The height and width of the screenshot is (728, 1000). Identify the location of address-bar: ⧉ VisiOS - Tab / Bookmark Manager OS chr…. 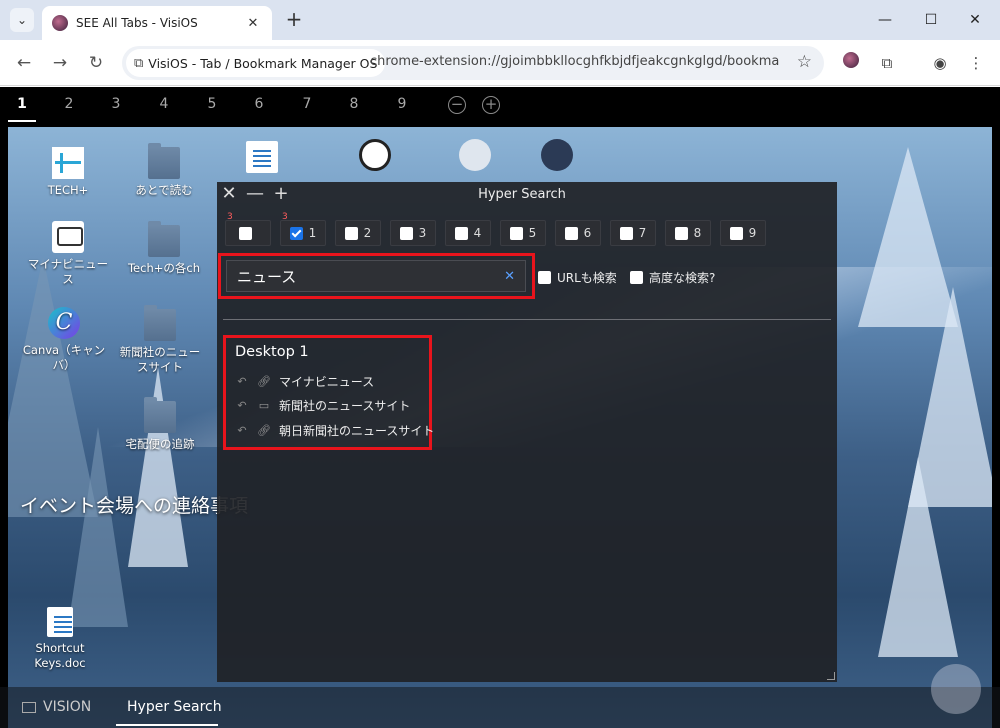
(473, 63).